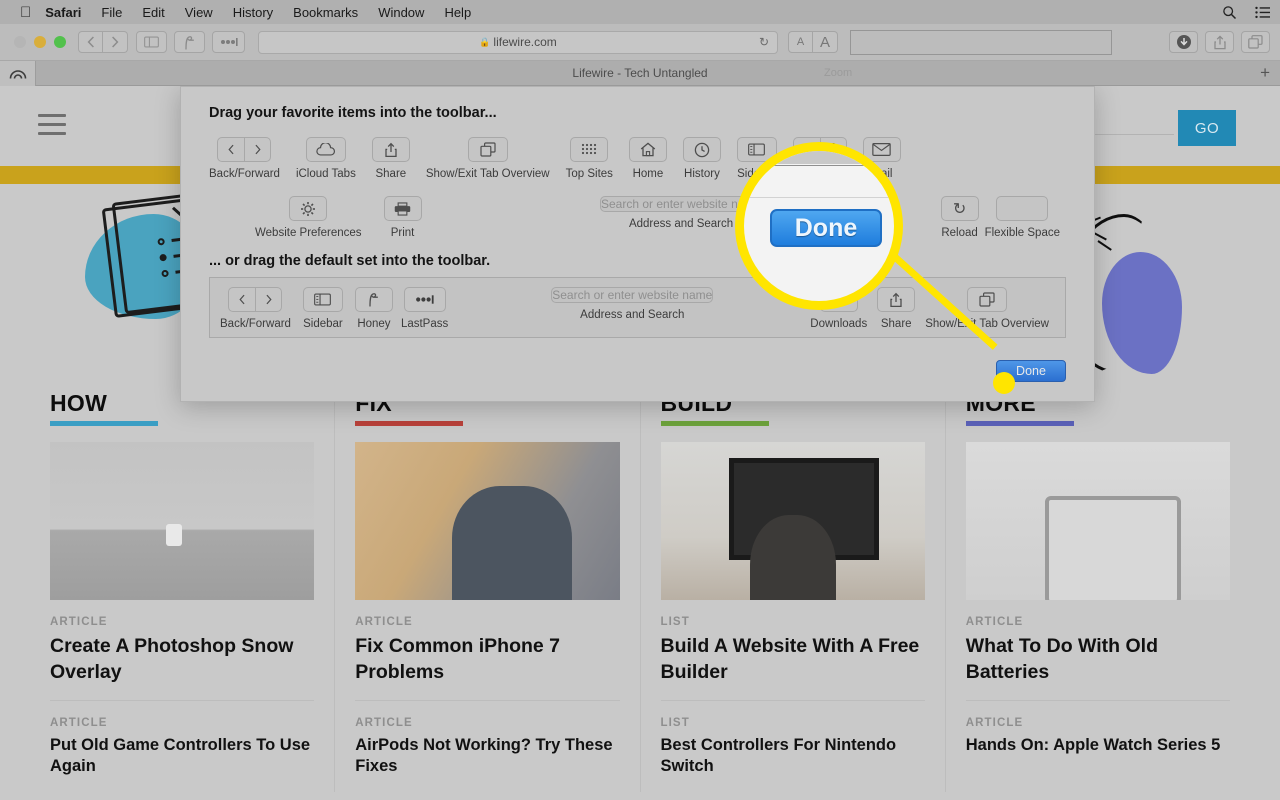 The height and width of the screenshot is (800, 1280). What do you see at coordinates (424, 299) in the screenshot?
I see `lastpass-icon` at bounding box center [424, 299].